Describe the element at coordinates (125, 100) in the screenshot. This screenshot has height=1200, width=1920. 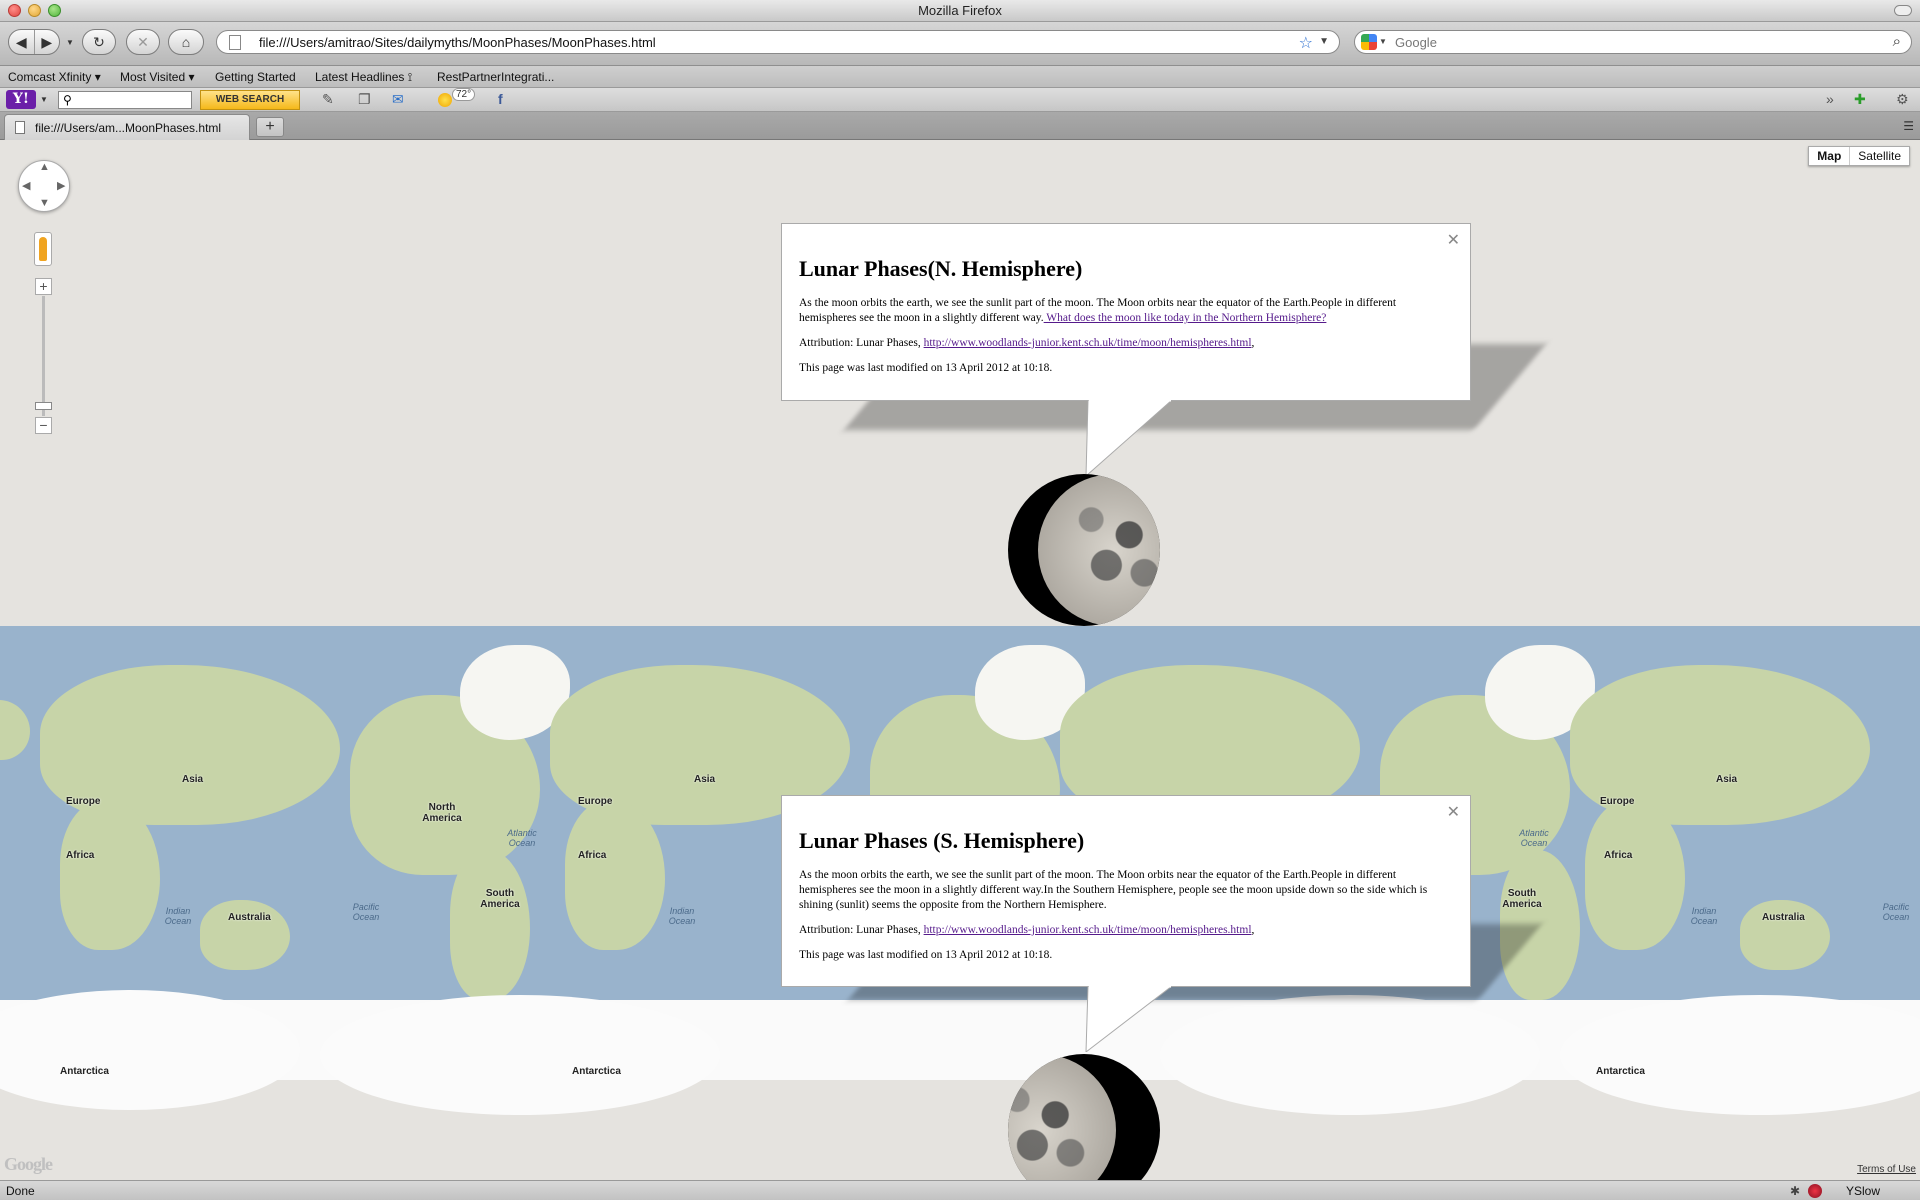
I see `yahoo-search-input: ⚲` at that location.